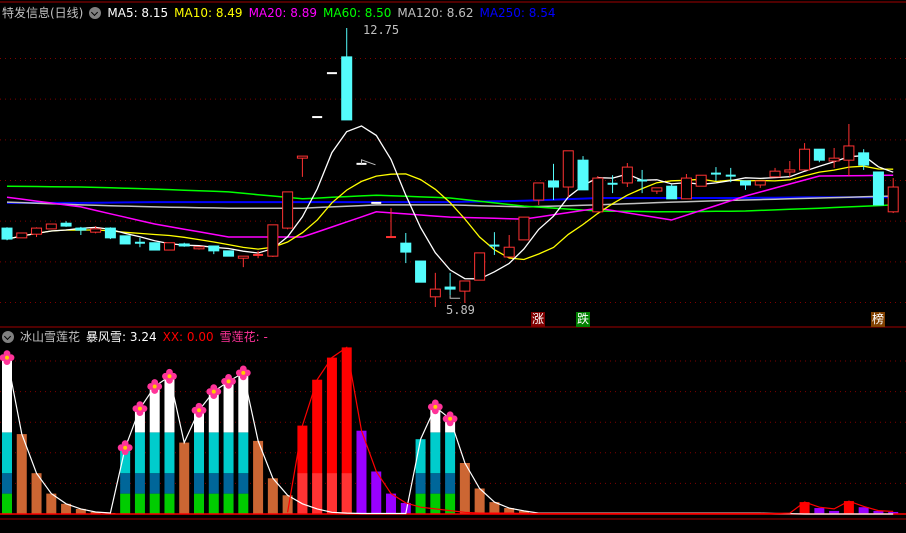  I want to click on red-bar-lower, so click(331, 493).